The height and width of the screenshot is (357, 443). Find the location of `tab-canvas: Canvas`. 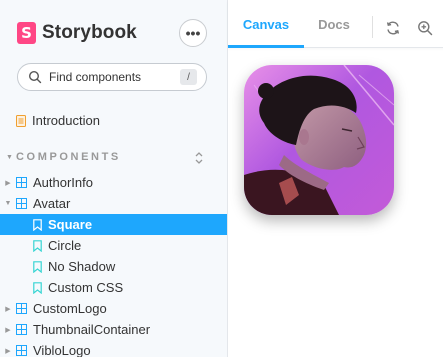

tab-canvas: Canvas is located at coordinates (266, 24).